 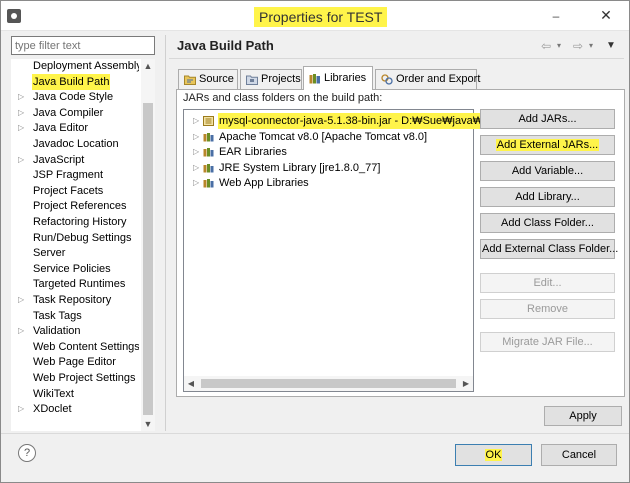 I want to click on apply-button: Apply, so click(x=583, y=416).